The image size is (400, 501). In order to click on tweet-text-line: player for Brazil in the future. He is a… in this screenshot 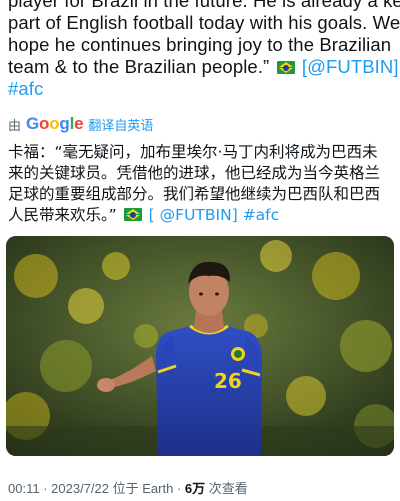, I will do `click(204, 5)`.